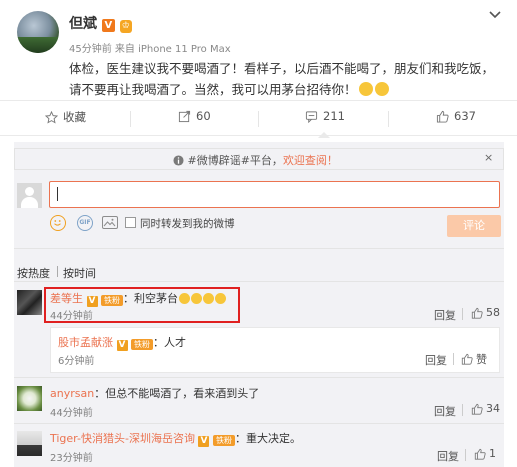 Image resolution: width=517 pixels, height=467 pixels. I want to click on repost-icon, so click(184, 116).